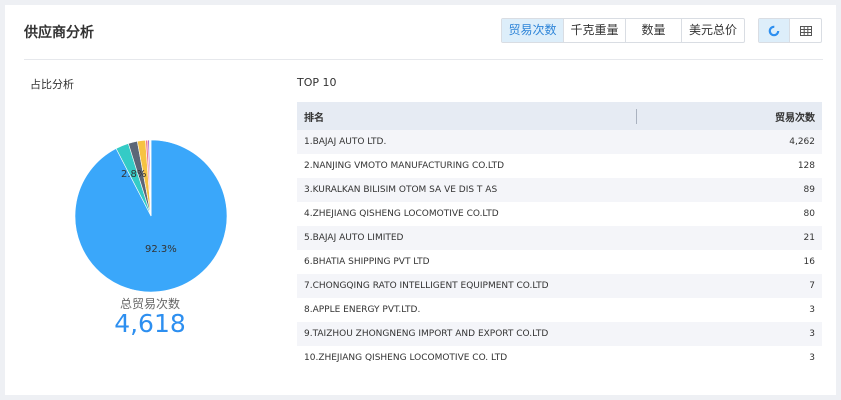 The image size is (841, 400). I want to click on table-row: 6.BHATIA SHIPPING PVT LTD16, so click(559, 262).